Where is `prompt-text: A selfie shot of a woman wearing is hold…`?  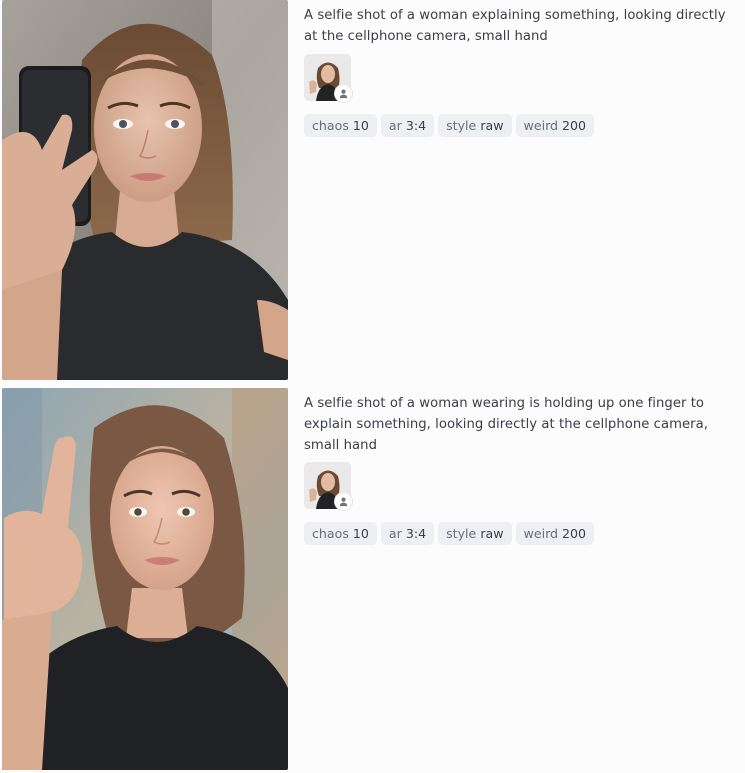 prompt-text: A selfie shot of a woman wearing is hold… is located at coordinates (519, 425).